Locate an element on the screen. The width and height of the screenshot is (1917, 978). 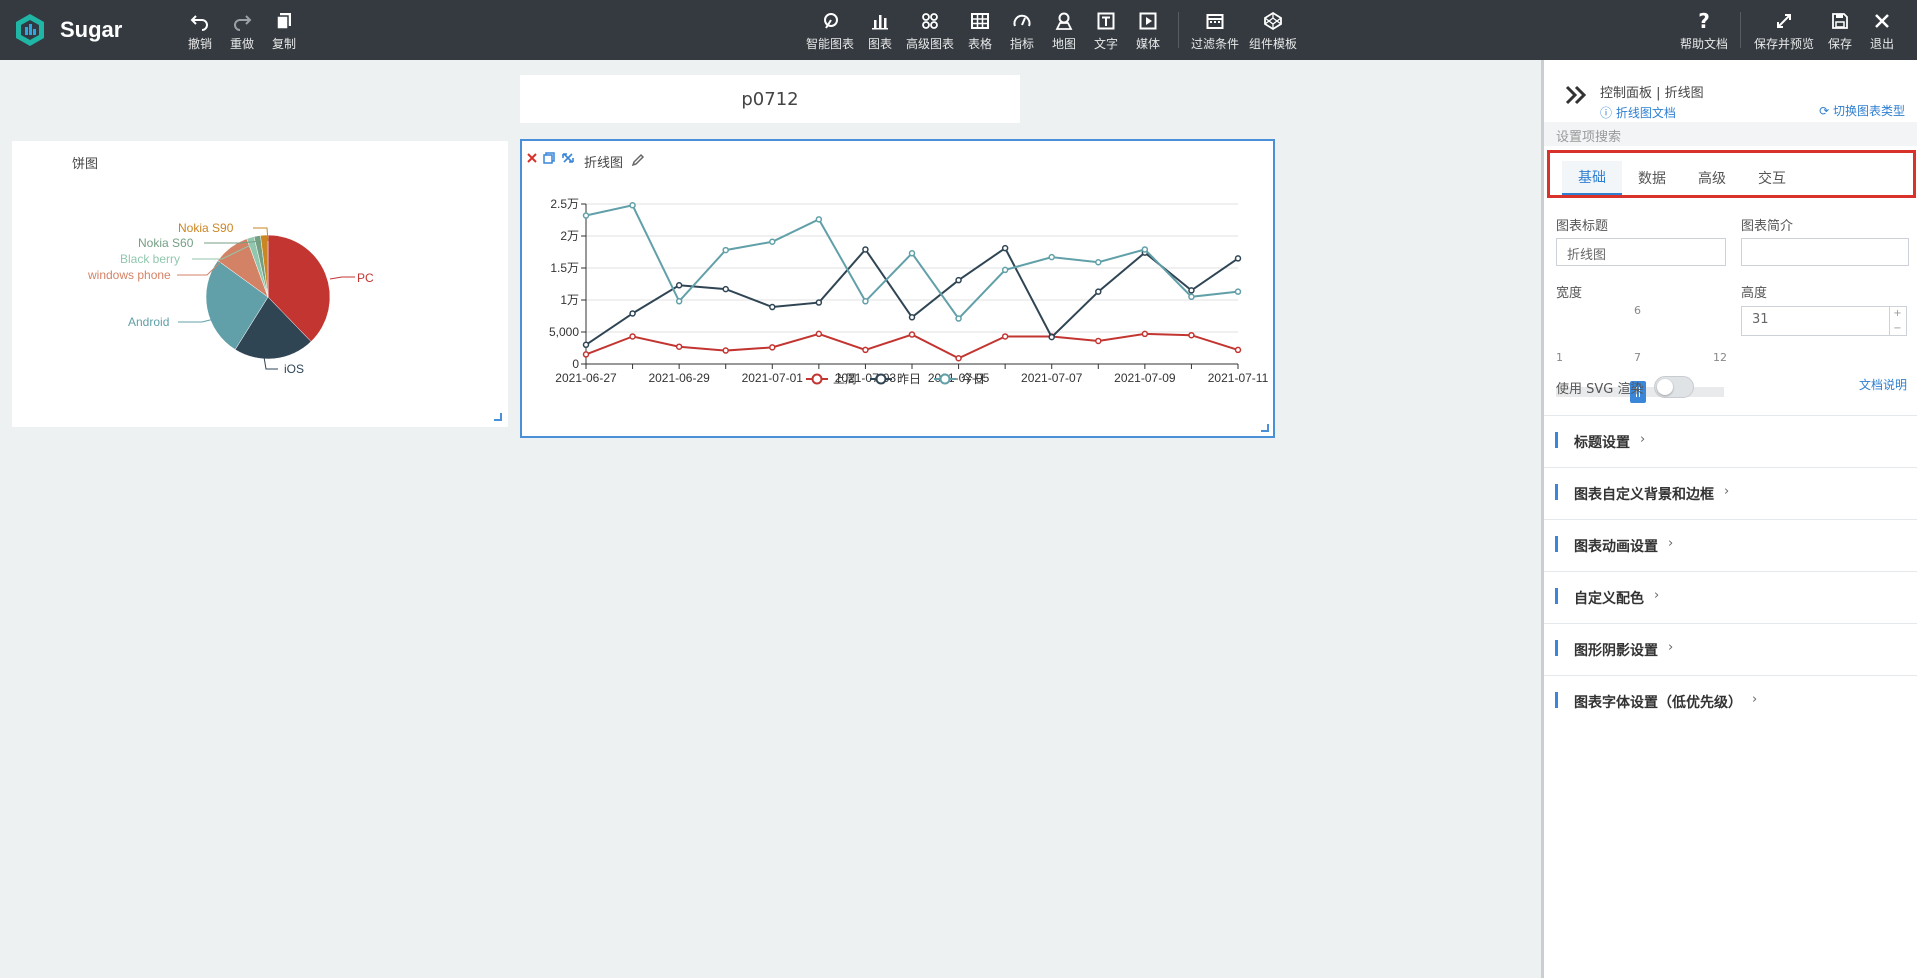
legend-label: 上周 is located at coordinates (845, 379).